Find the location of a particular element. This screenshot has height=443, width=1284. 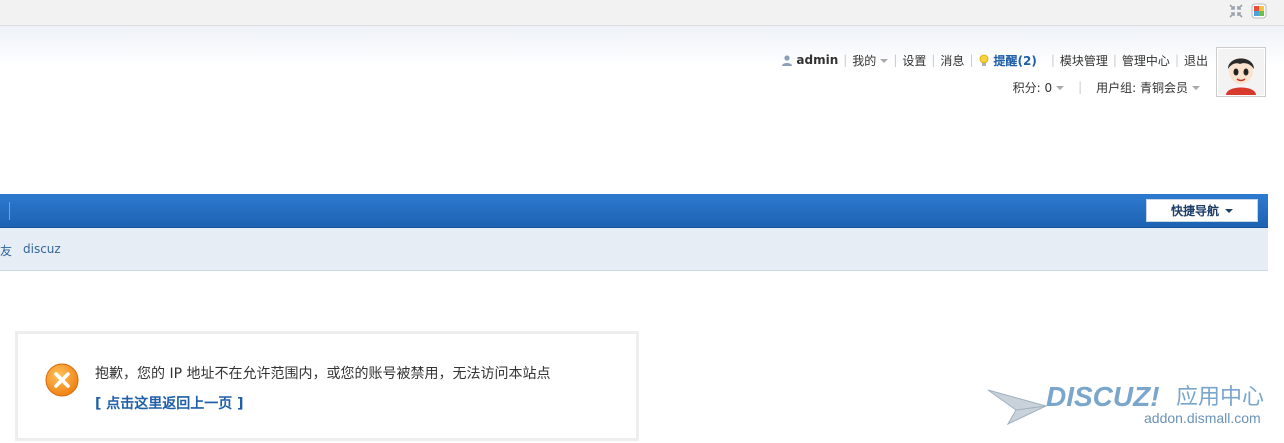

avatar is located at coordinates (1241, 72).